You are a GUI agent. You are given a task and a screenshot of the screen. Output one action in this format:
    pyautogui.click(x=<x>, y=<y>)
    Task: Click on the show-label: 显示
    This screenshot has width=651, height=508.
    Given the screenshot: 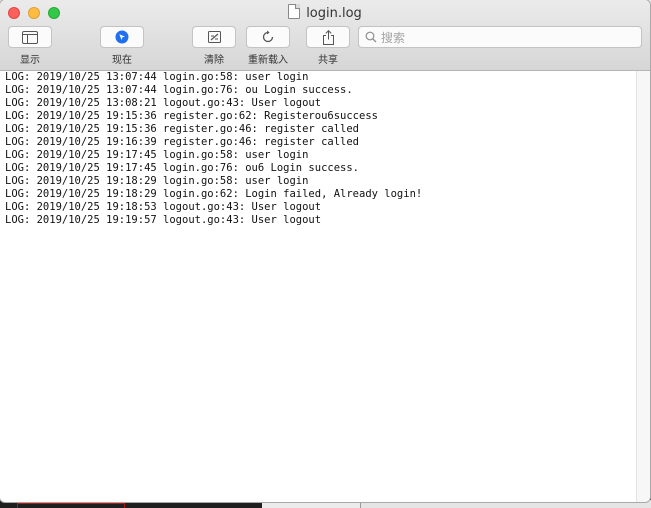 What is the action you would take?
    pyautogui.click(x=30, y=60)
    